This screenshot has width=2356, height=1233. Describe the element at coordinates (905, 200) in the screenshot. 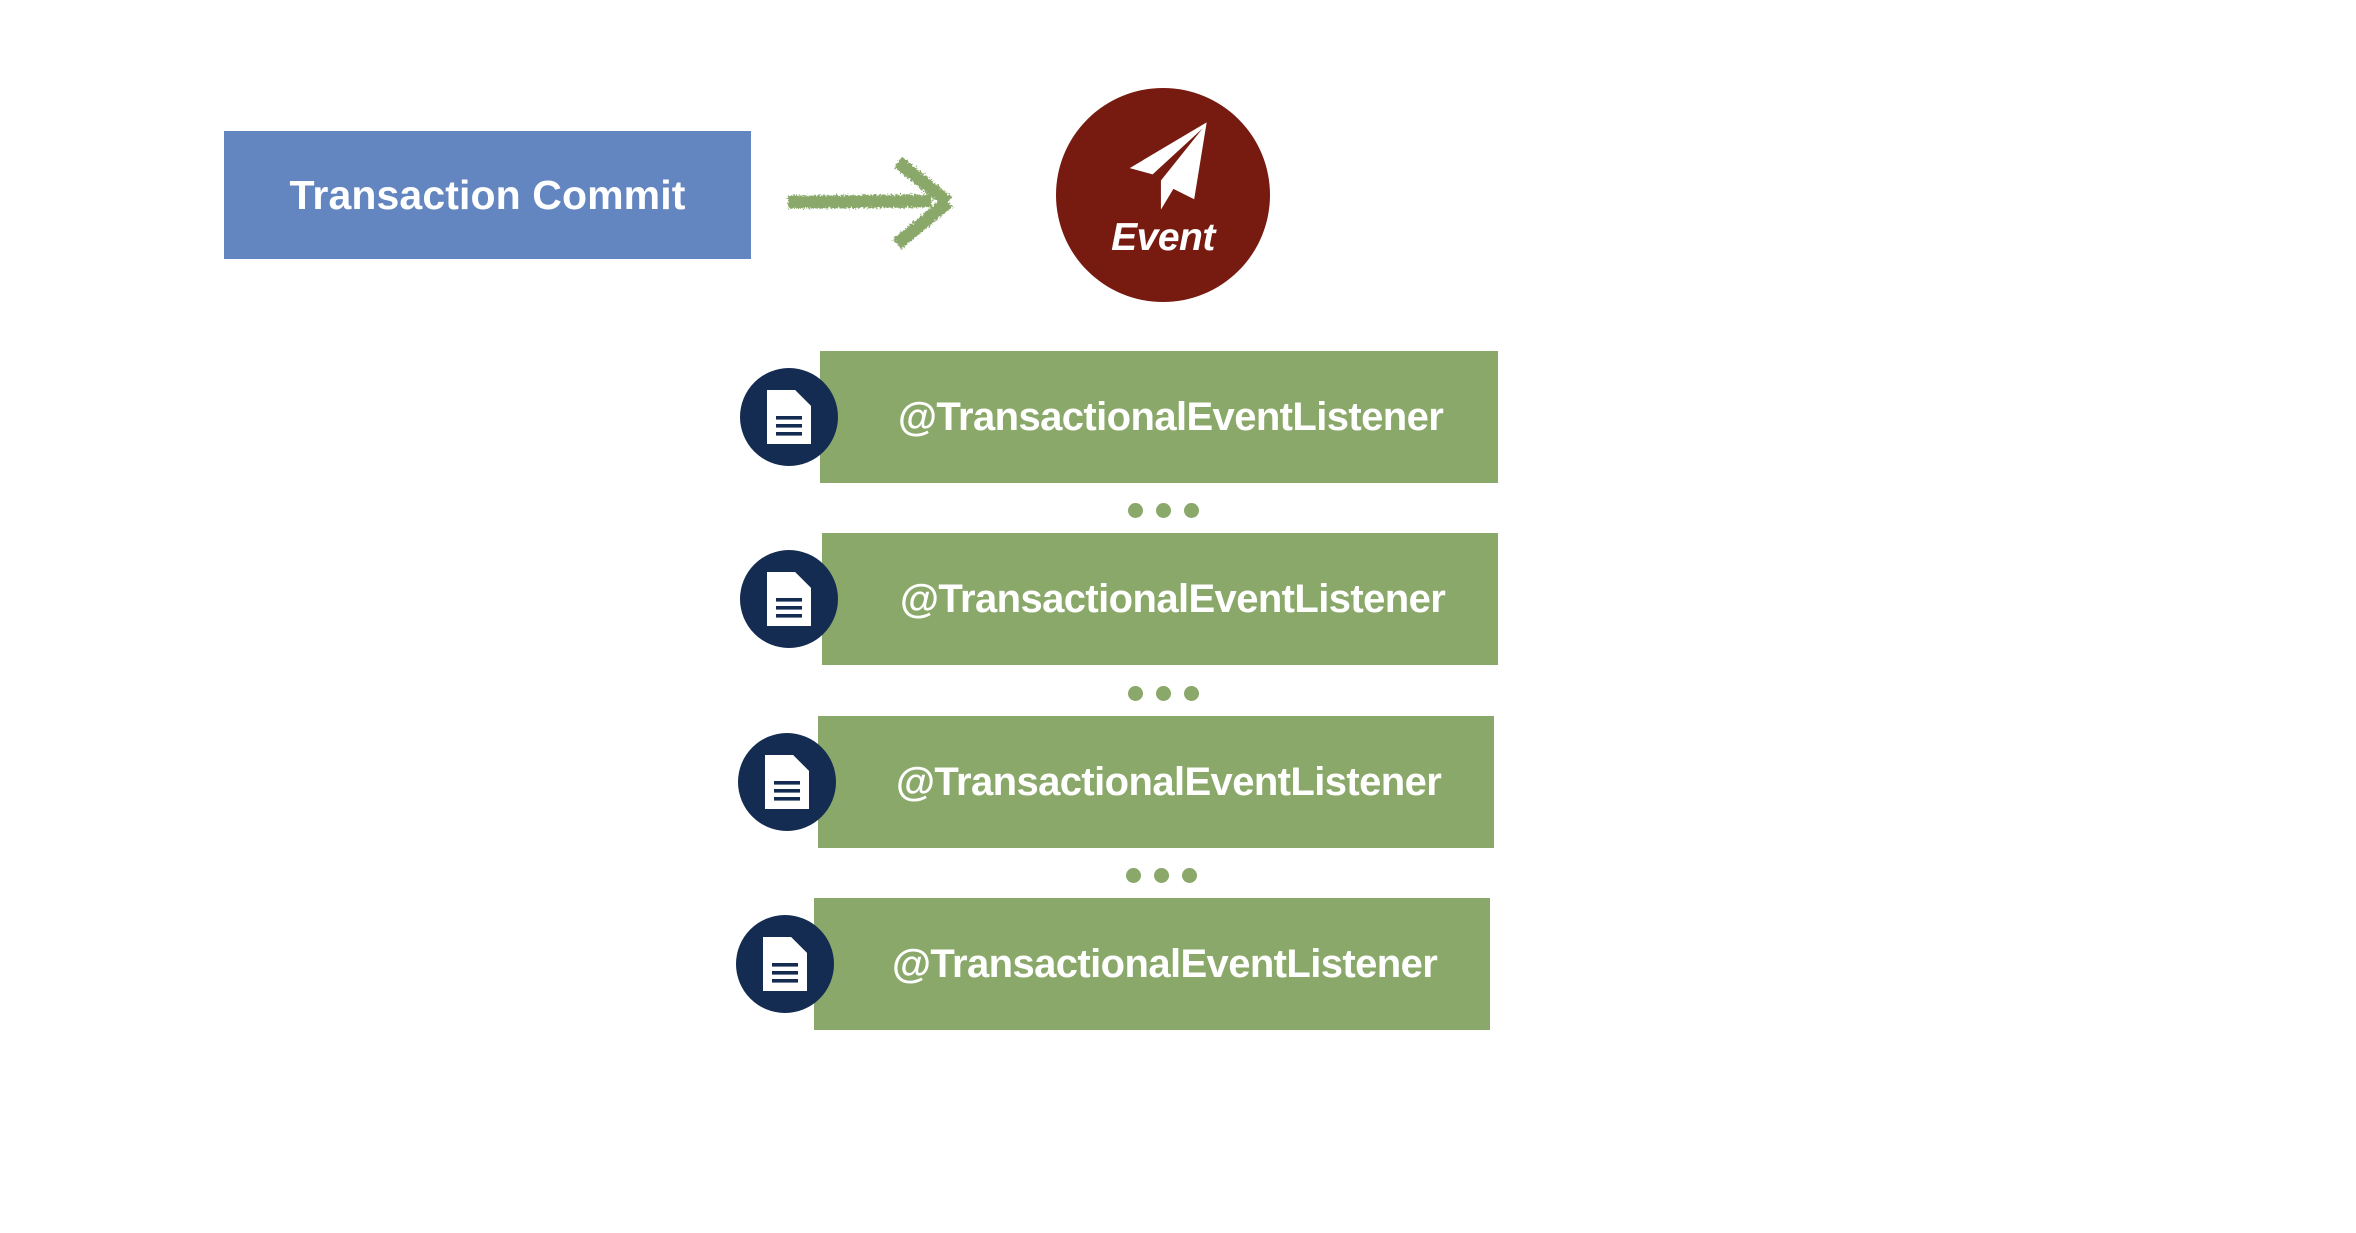

I see `arrow-right-sketch-icon` at that location.